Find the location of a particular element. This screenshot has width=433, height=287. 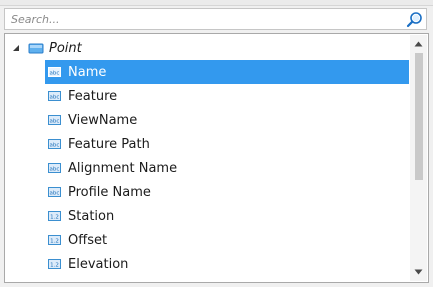

tree-node-point: Point is located at coordinates (46, 48).